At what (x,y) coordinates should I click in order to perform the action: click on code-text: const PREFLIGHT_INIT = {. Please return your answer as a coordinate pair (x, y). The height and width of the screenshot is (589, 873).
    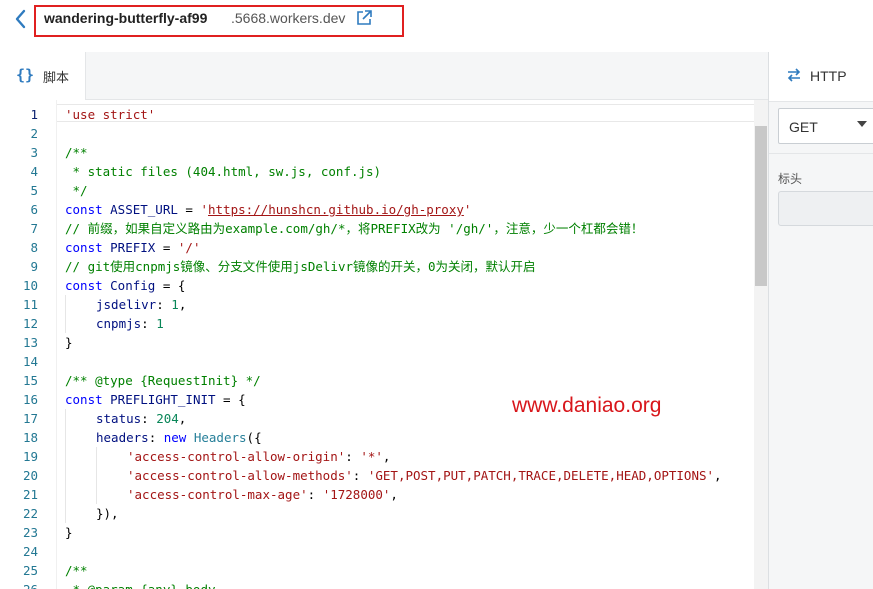
    Looking at the image, I should click on (155, 399).